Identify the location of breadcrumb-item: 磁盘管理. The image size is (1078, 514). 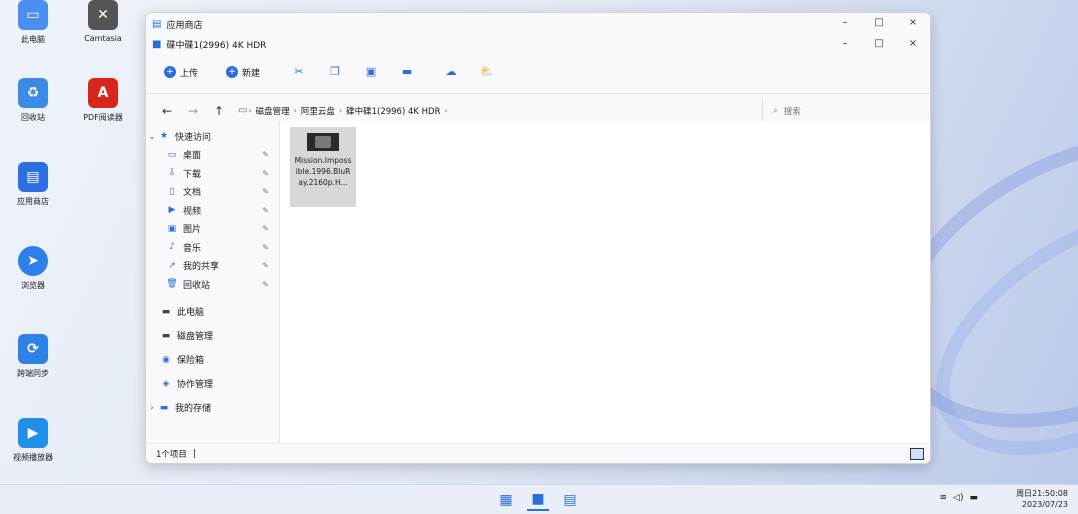
(273, 111).